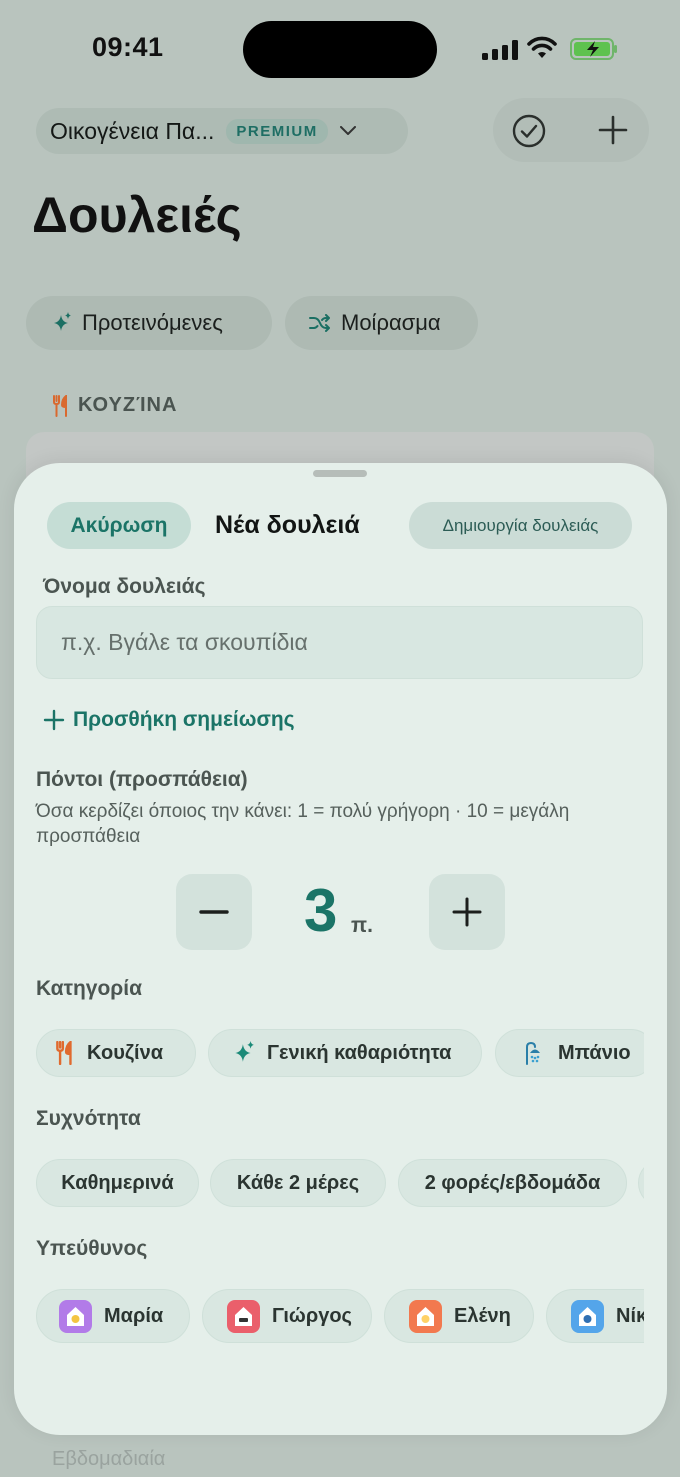  What do you see at coordinates (152, 322) in the screenshot?
I see `filter-suggested-label: Προτεινόμενες` at bounding box center [152, 322].